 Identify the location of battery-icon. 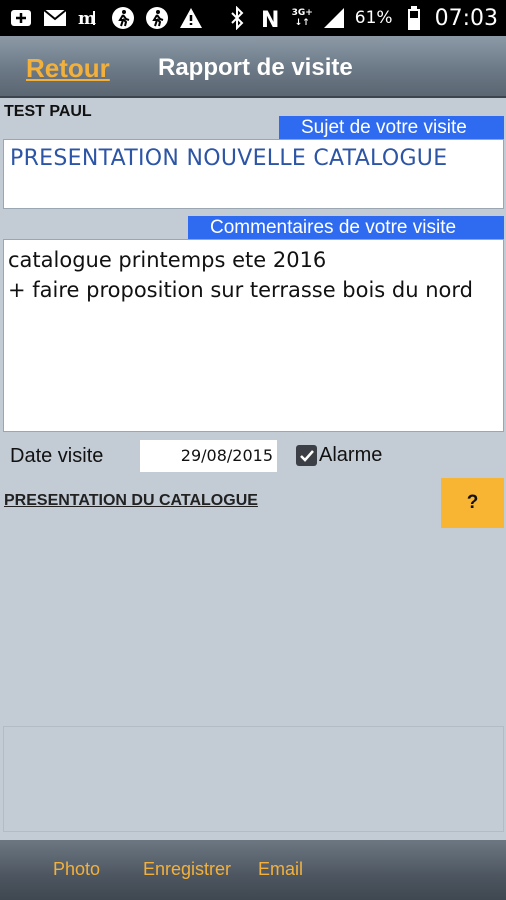
(414, 18).